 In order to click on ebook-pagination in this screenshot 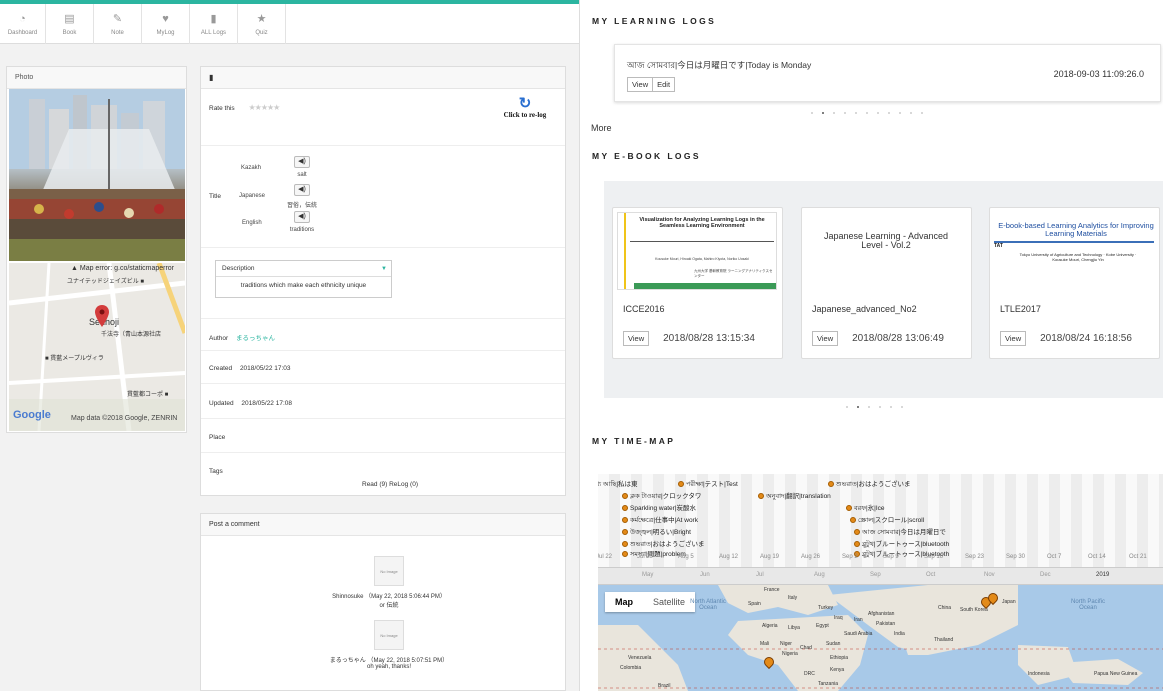, I will do `click(874, 407)`.